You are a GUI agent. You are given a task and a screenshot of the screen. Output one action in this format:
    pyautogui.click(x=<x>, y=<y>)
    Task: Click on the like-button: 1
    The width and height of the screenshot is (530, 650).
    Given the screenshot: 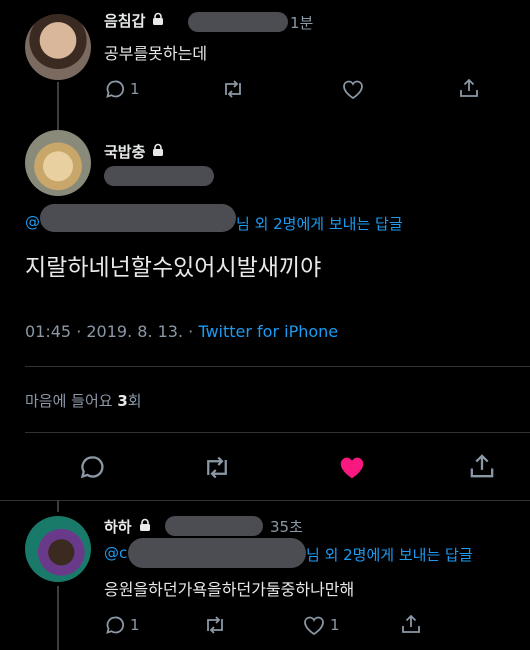 What is the action you would take?
    pyautogui.click(x=321, y=625)
    